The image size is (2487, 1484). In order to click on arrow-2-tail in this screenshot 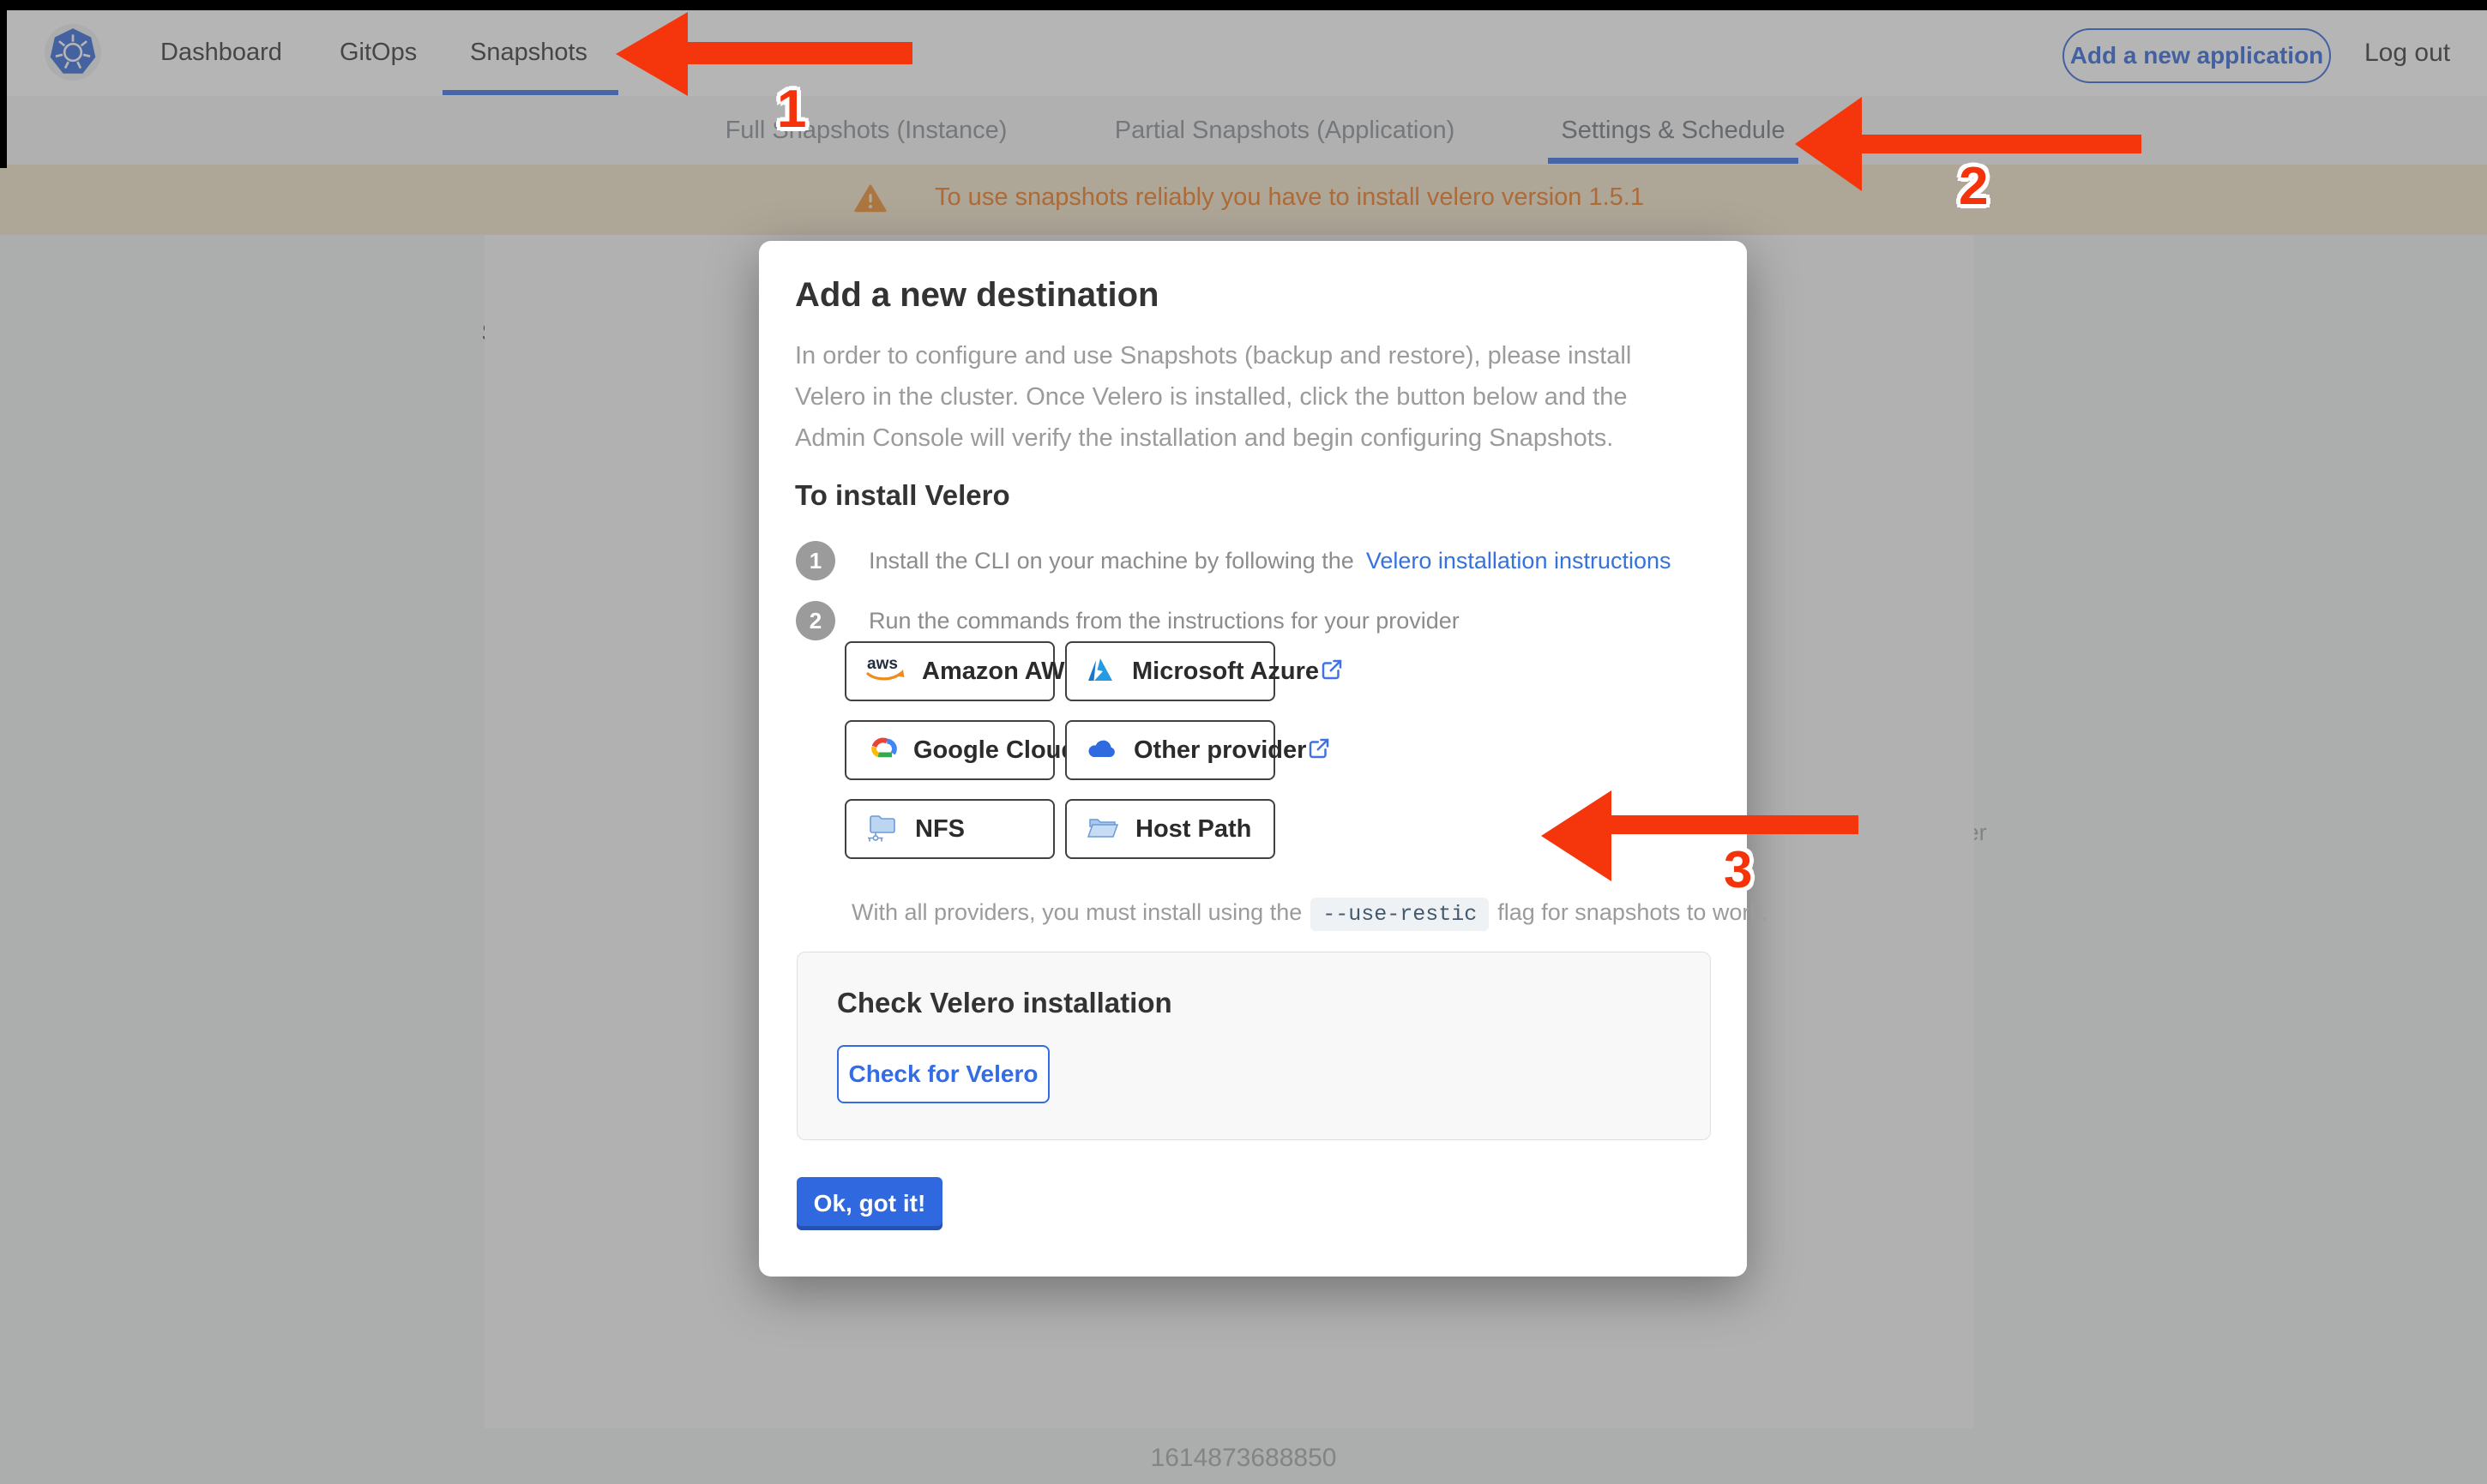, I will do `click(1999, 144)`.